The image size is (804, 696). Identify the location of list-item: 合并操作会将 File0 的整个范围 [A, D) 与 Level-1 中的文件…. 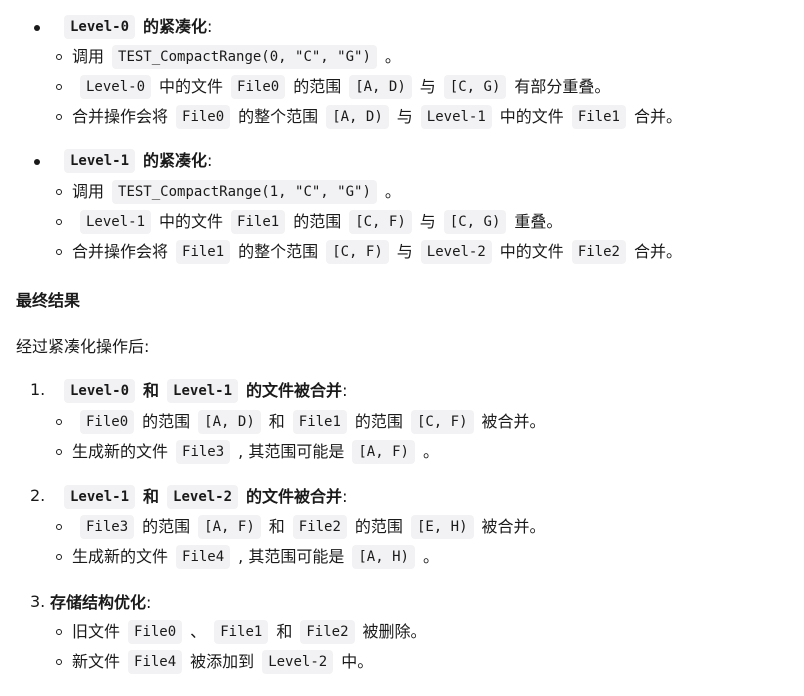
(377, 117).